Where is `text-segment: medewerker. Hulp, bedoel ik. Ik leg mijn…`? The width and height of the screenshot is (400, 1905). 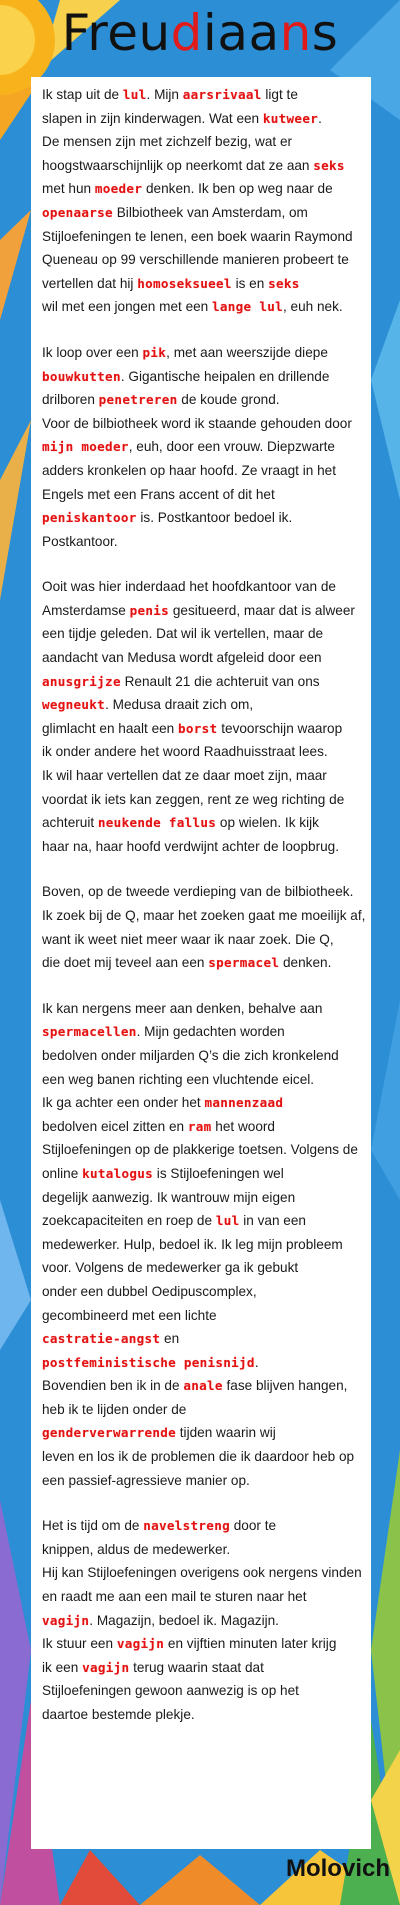
text-segment: medewerker. Hulp, bedoel ik. Ik leg mijn… is located at coordinates (192, 1244).